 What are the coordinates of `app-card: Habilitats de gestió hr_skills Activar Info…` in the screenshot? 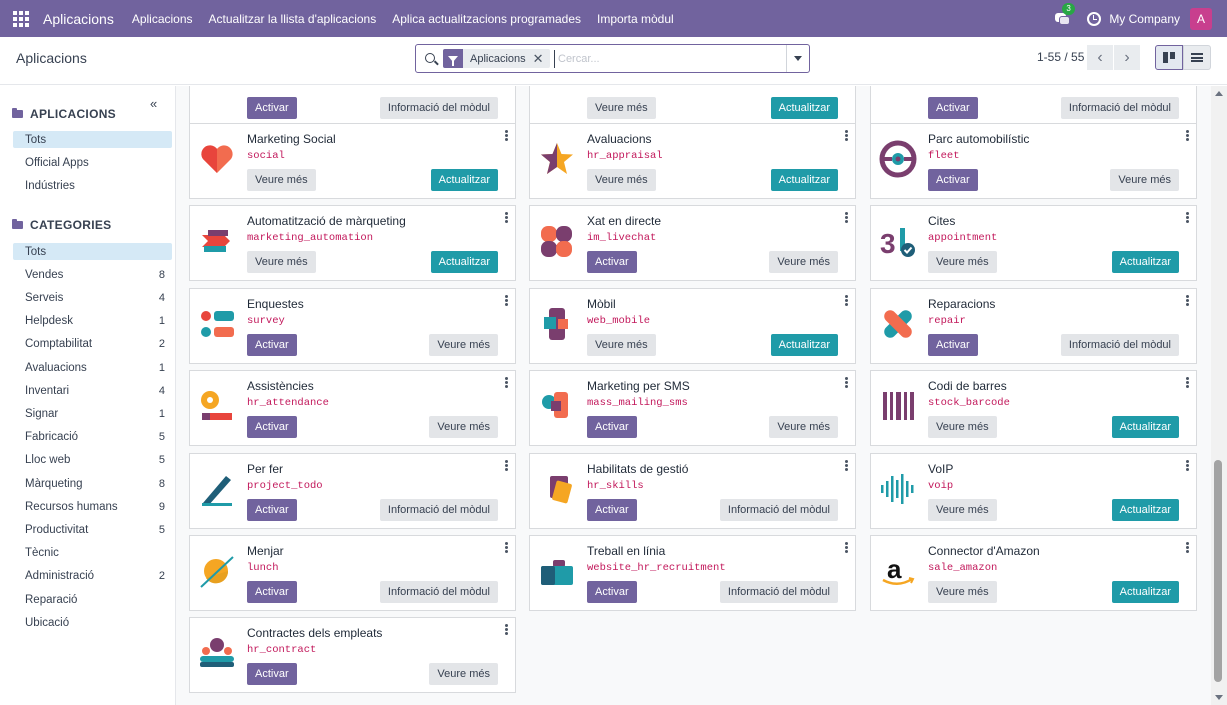 It's located at (692, 490).